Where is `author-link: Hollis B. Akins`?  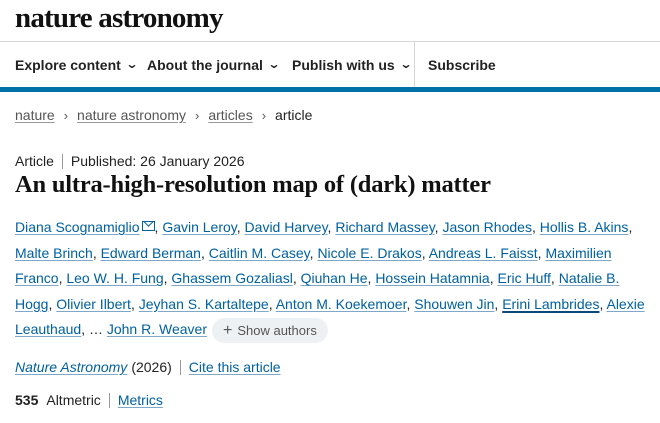
author-link: Hollis B. Akins is located at coordinates (584, 227).